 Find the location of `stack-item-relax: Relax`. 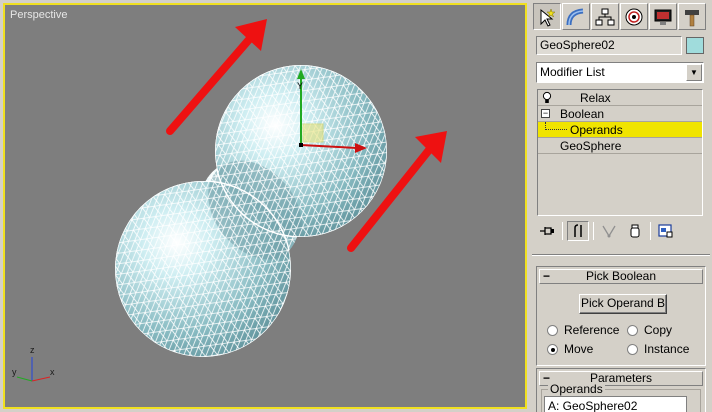

stack-item-relax: Relax is located at coordinates (620, 98).